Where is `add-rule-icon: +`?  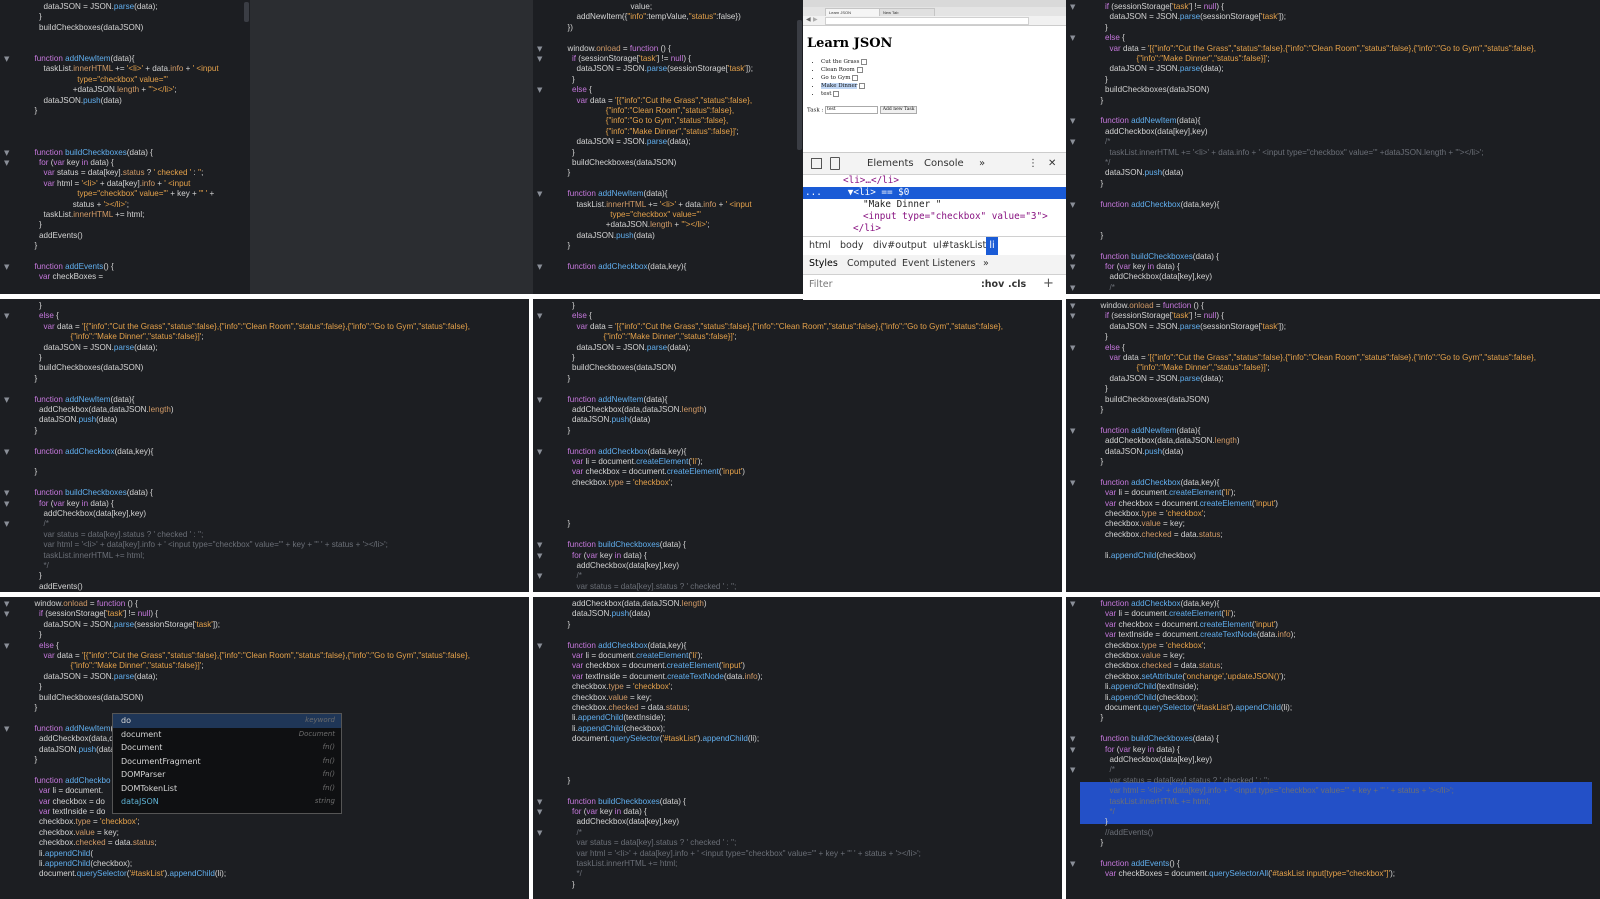 add-rule-icon: + is located at coordinates (1048, 283).